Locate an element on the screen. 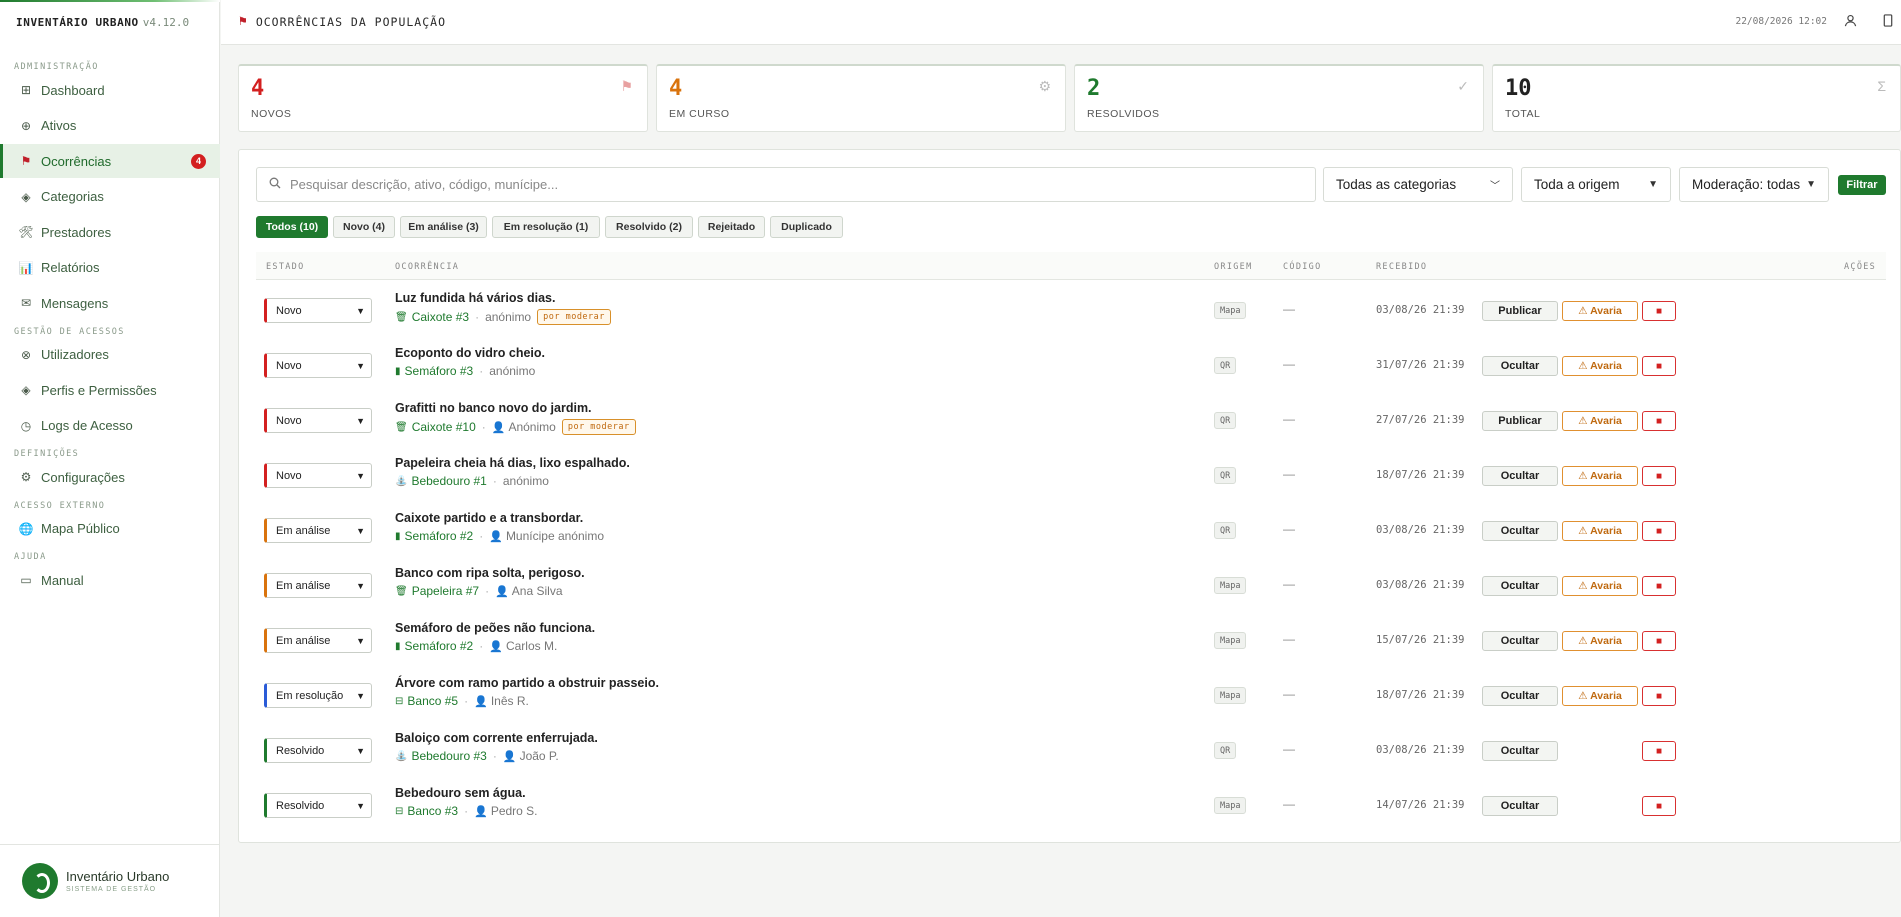 This screenshot has width=1901, height=917. sidebar-item-manual: ▭ Manual is located at coordinates (110, 580).